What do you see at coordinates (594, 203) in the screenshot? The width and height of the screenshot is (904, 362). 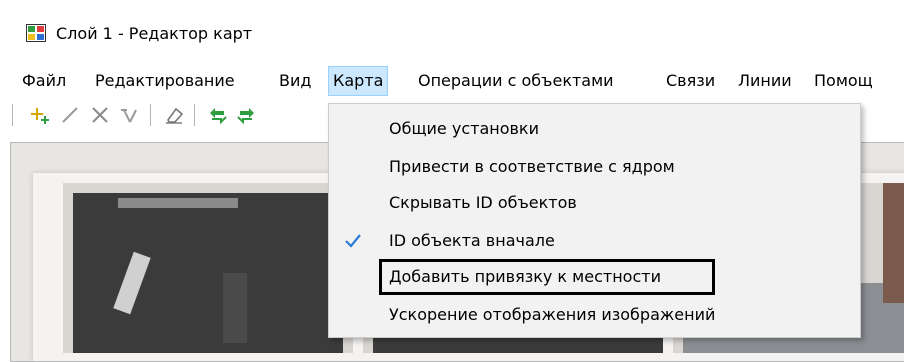 I see `menu-item-hide-object-ids: Скрывать ID объектов` at bounding box center [594, 203].